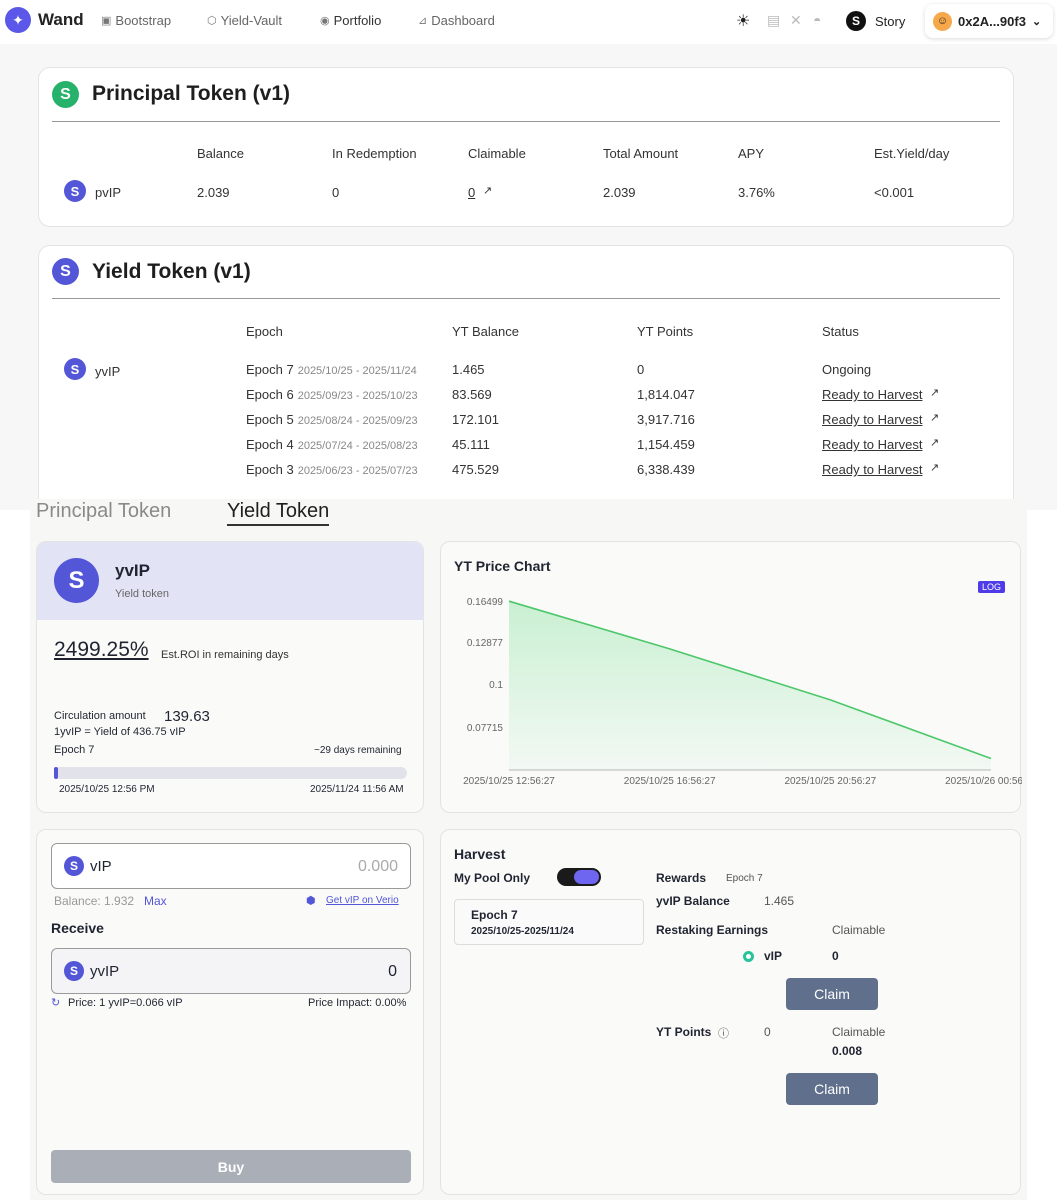 Image resolution: width=1057 pixels, height=1200 pixels. I want to click on wallet-button: ☺ 0x2A...90f3 ⌄, so click(989, 21).